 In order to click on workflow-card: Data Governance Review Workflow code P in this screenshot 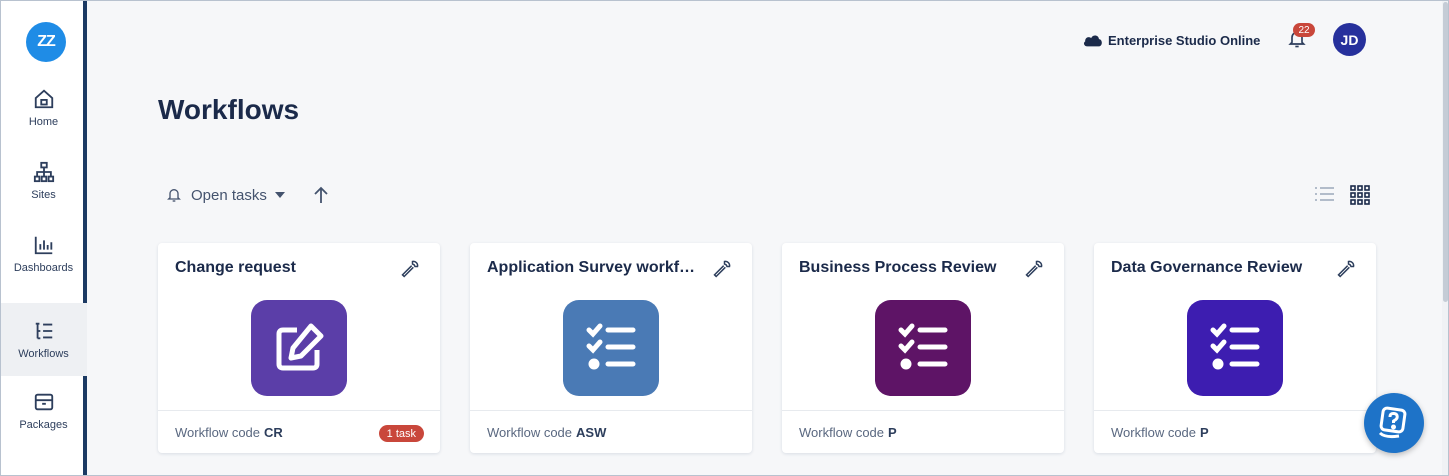, I will do `click(1235, 348)`.